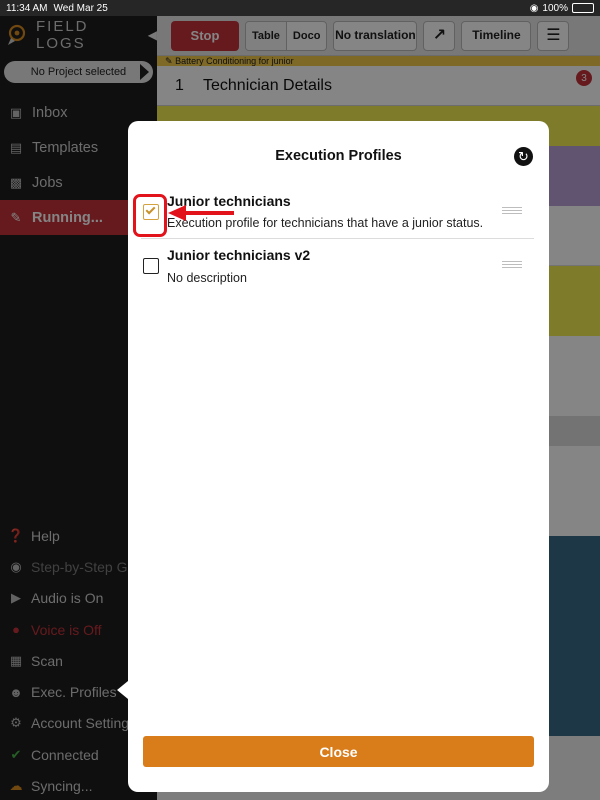 The height and width of the screenshot is (800, 600). Describe the element at coordinates (534, 8) in the screenshot. I see `wifi-icon: ◉` at that location.